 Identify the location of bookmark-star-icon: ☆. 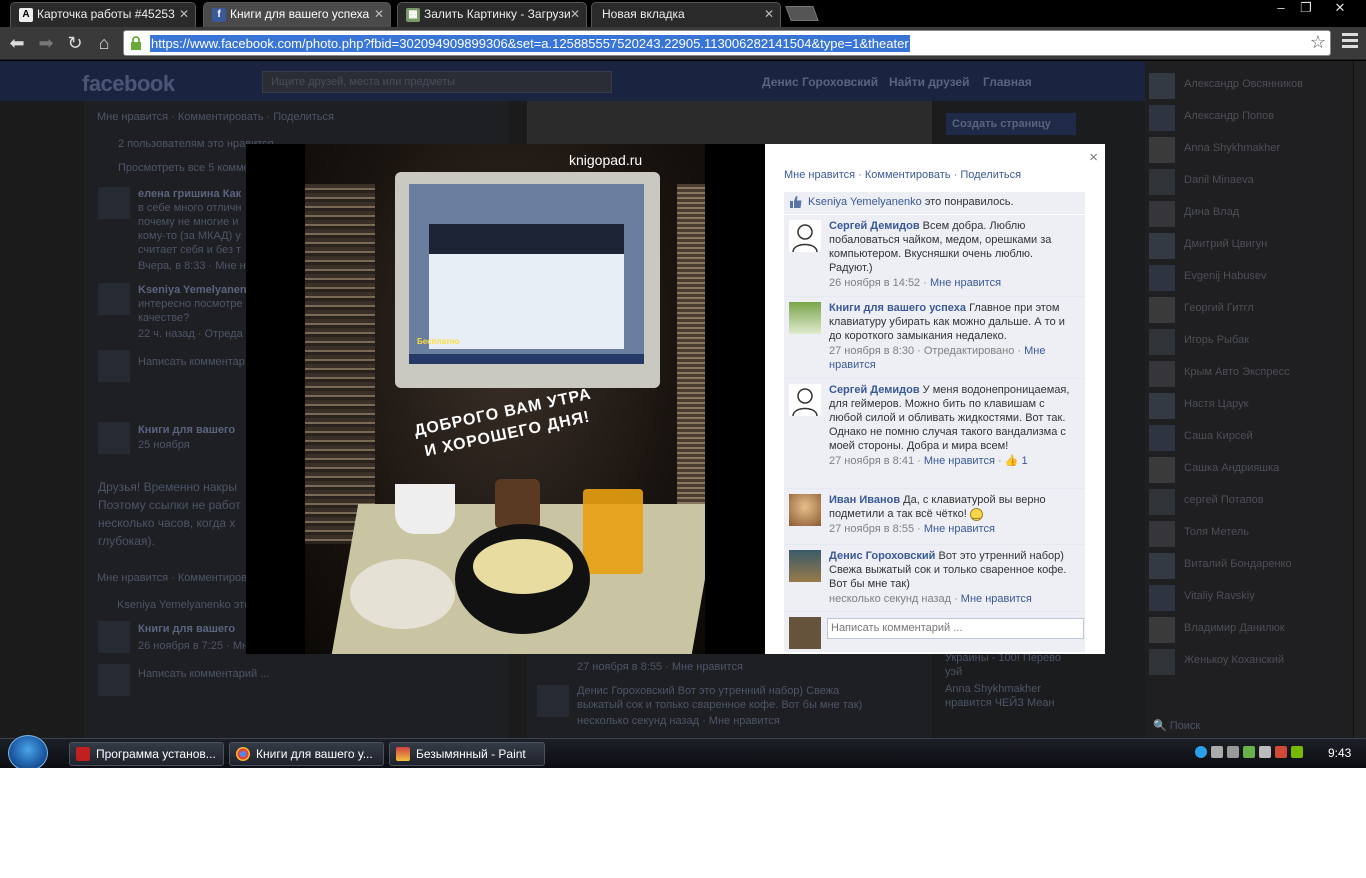
(1318, 42).